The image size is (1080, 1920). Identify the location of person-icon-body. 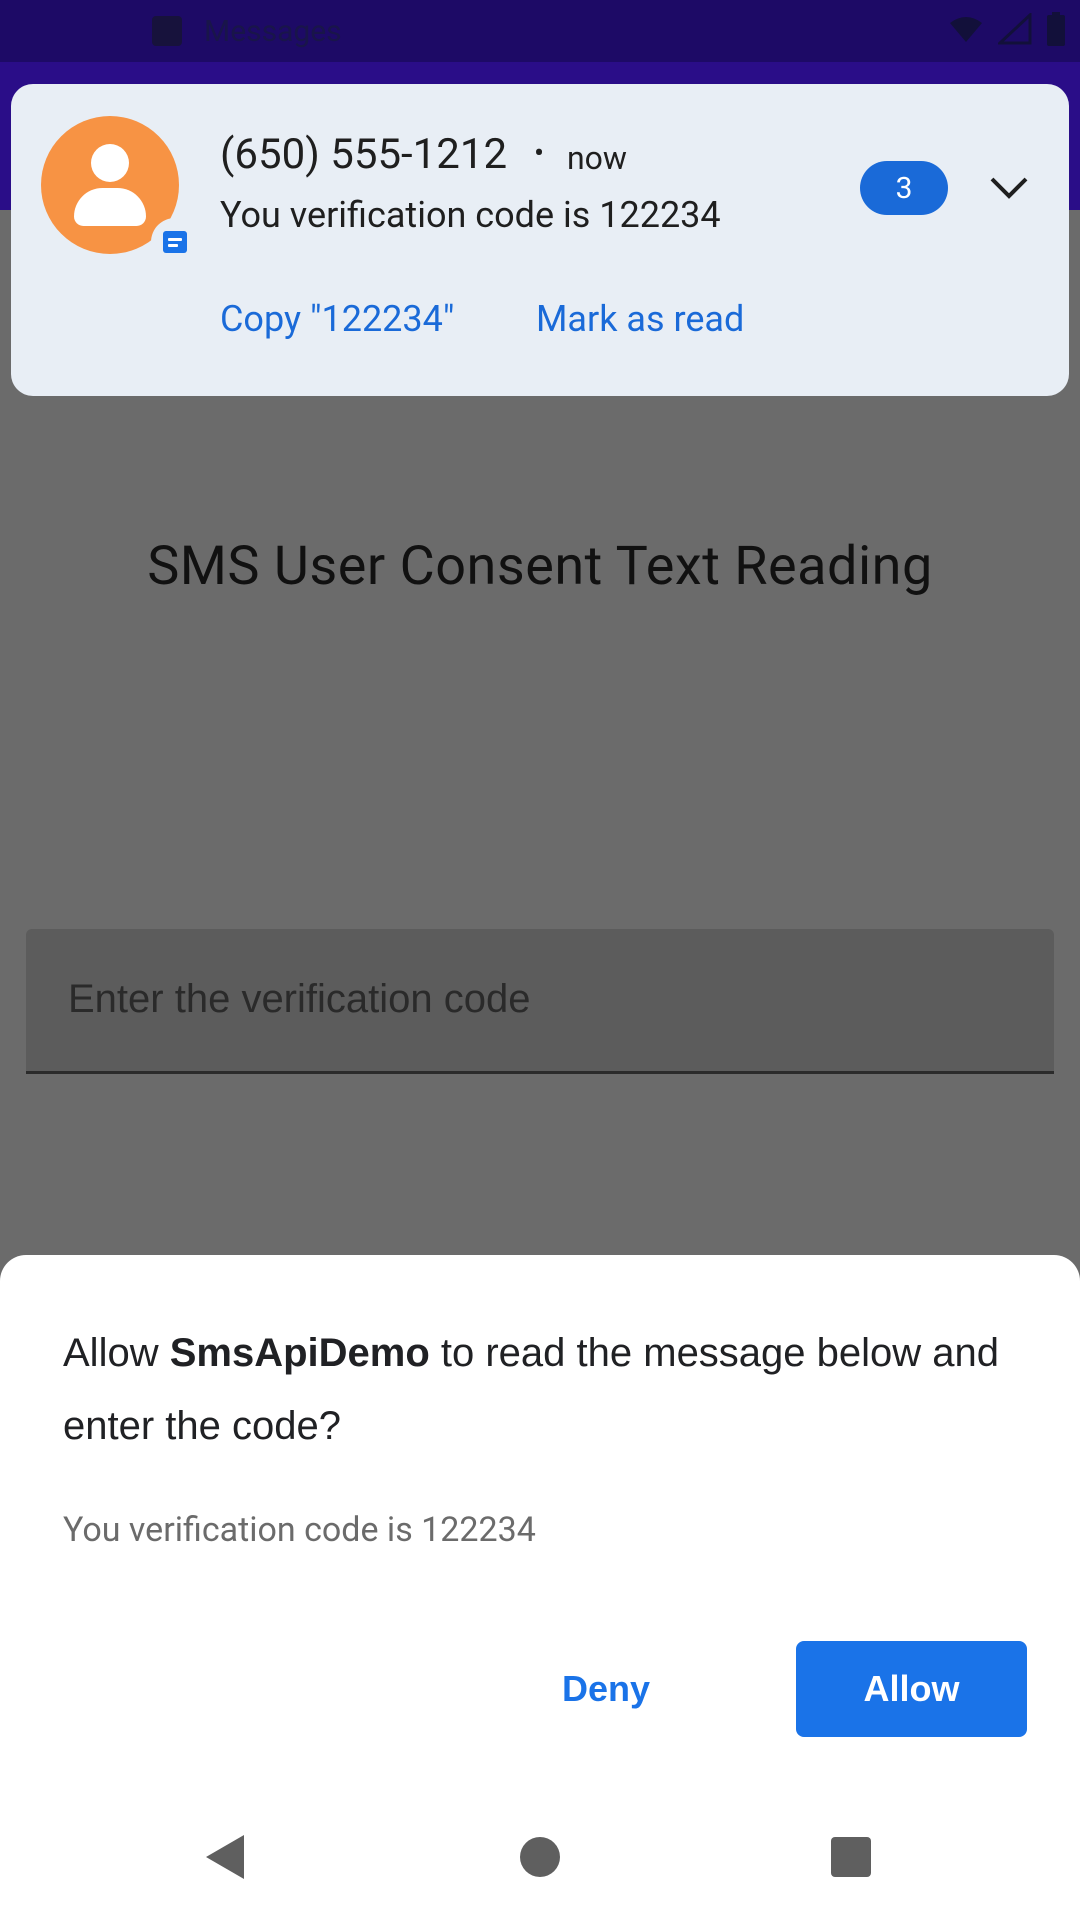
(110, 207).